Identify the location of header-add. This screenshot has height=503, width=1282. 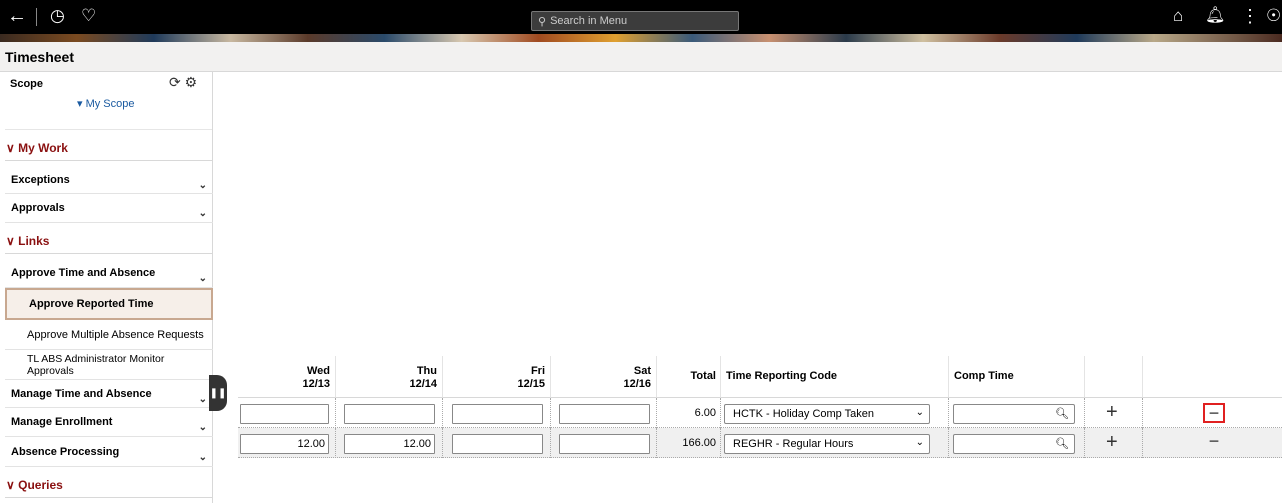
(1114, 377).